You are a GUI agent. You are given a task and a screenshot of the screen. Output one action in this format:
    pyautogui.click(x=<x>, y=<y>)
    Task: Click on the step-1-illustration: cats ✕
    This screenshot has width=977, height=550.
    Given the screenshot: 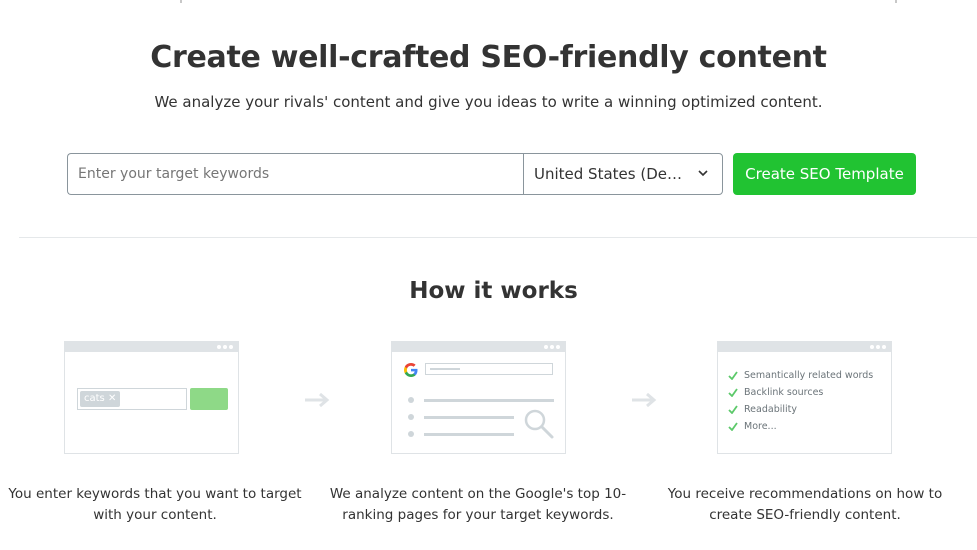 What is the action you would take?
    pyautogui.click(x=151, y=397)
    